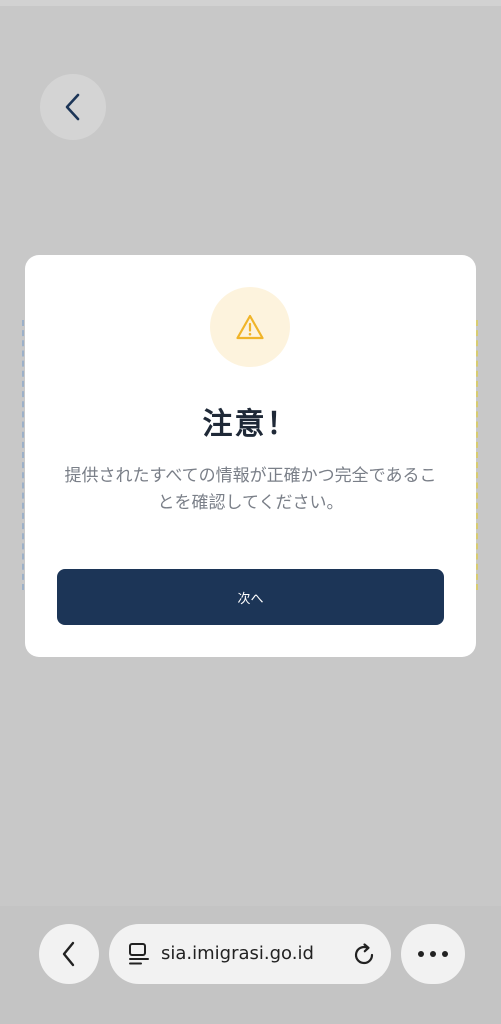  I want to click on tabs-icon, so click(139, 954).